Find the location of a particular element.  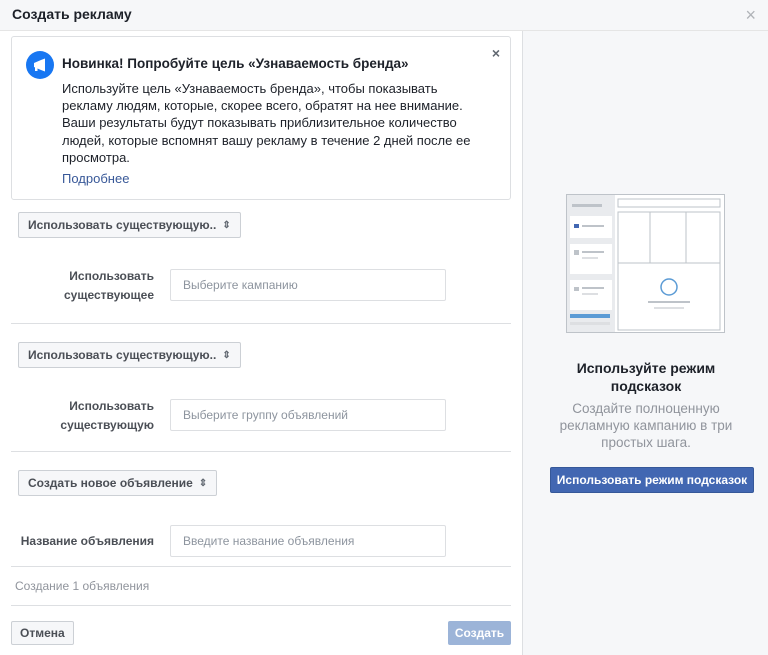

adset-mode-select: Использовать существующую.. ⇕ is located at coordinates (129, 355).